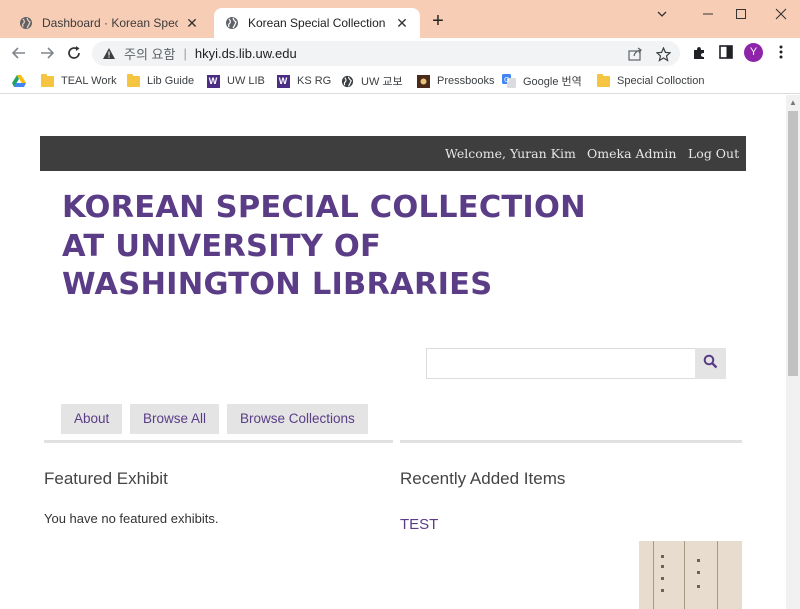  Describe the element at coordinates (92, 419) in the screenshot. I see `nav-about: About` at that location.